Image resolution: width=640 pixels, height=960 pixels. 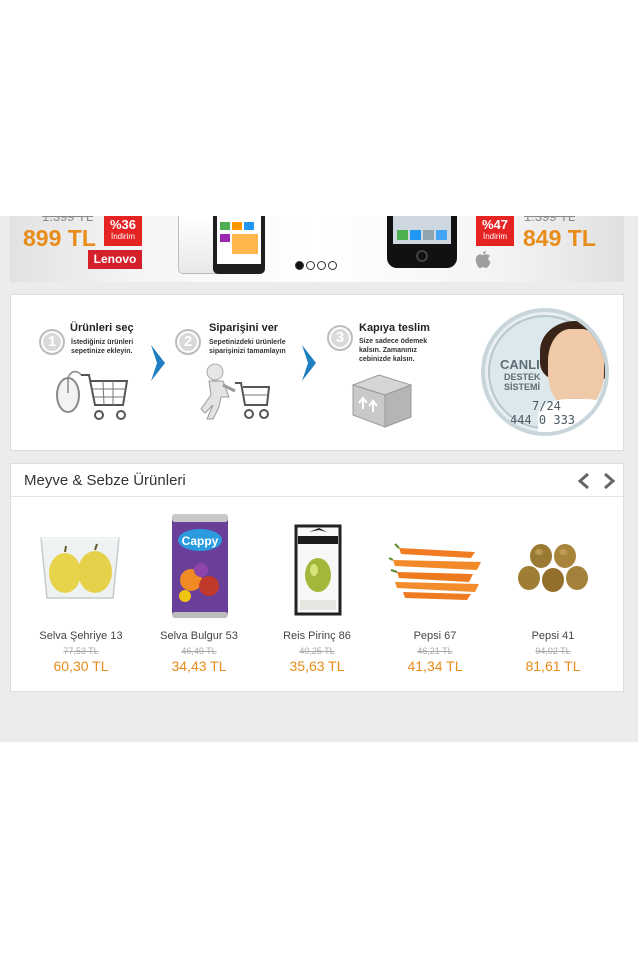 What do you see at coordinates (247, 351) in the screenshot?
I see `step-2-desc-2: siparişinizi tamamlayın` at bounding box center [247, 351].